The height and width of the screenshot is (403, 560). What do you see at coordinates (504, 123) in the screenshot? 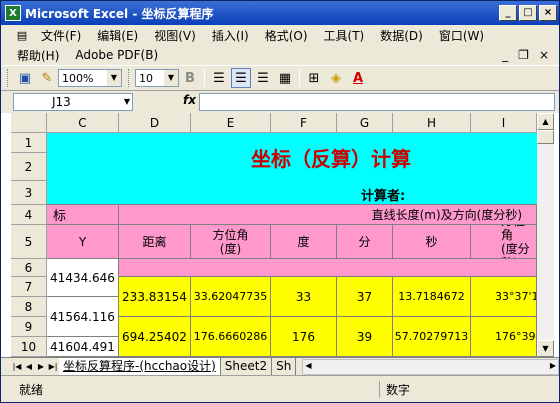
I see `column-header-I: I` at bounding box center [504, 123].